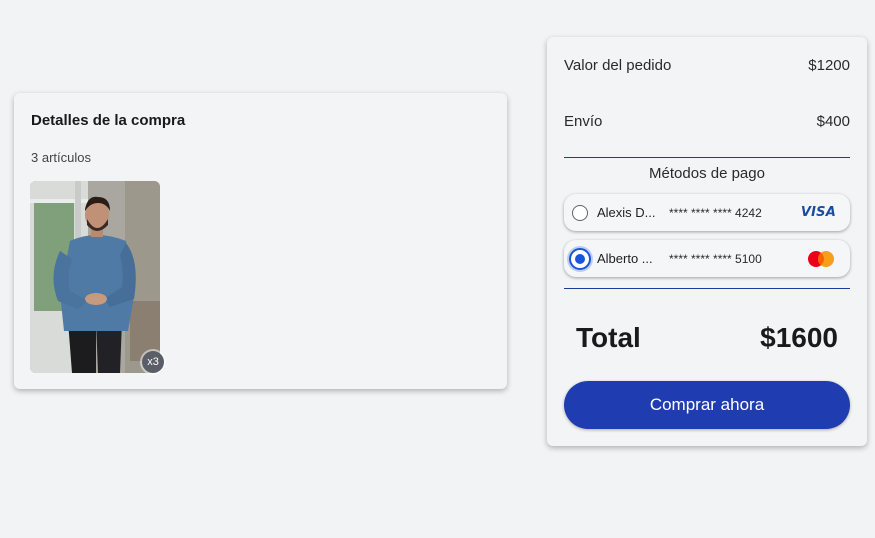 This screenshot has height=538, width=875. I want to click on card-number: **** **** **** 4242, so click(715, 212).